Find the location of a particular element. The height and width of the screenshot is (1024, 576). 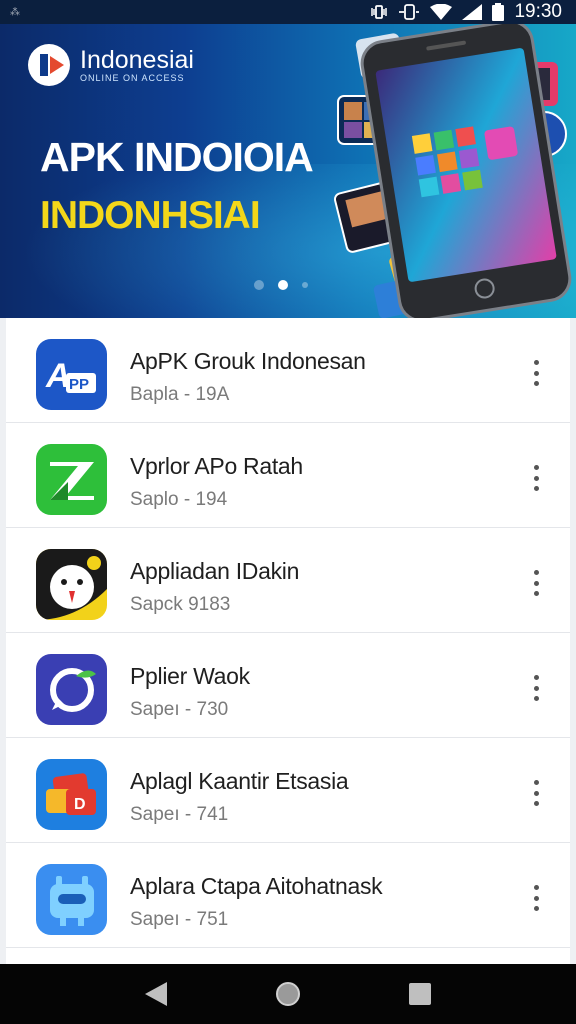

brand-logo-icon is located at coordinates (49, 65).